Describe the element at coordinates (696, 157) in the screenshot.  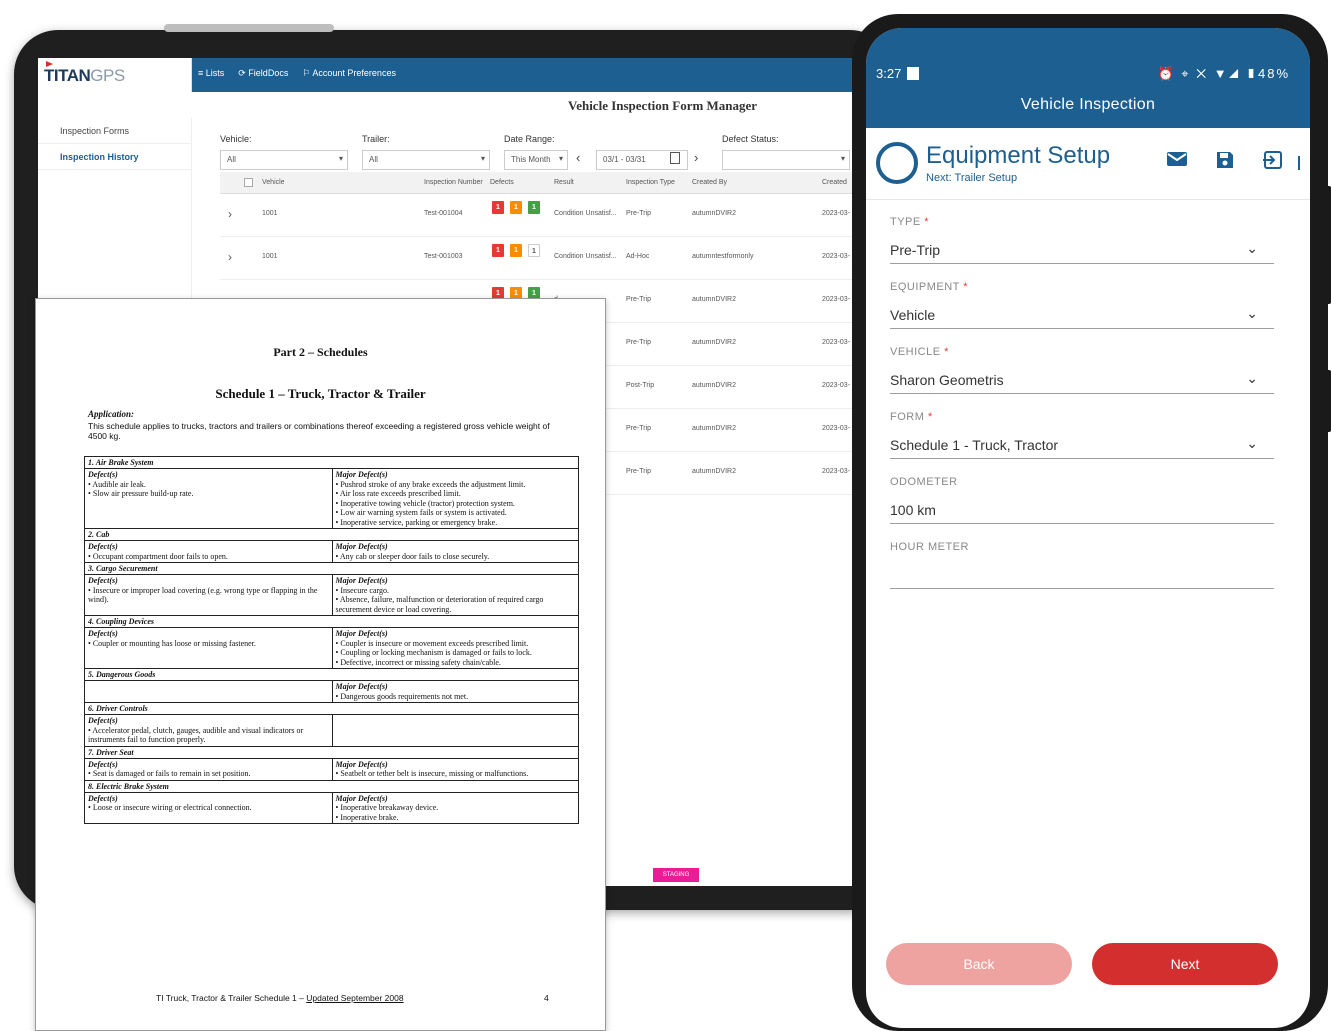
I see `date-next-icon: ›` at that location.